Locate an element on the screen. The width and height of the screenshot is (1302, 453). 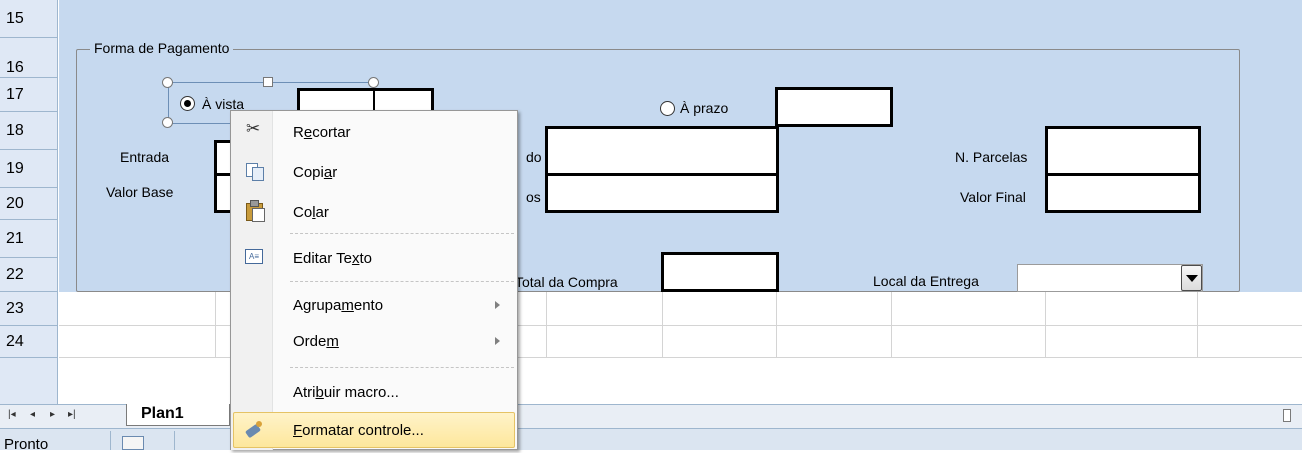
menu-item-editar-texto: Editar Te x to is located at coordinates (374, 258).